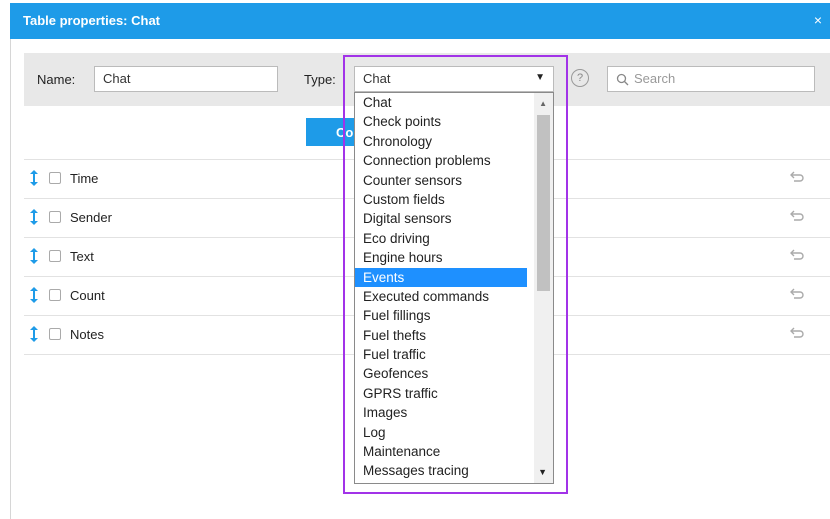 The width and height of the screenshot is (830, 519). I want to click on dropdown-option: Eco driving, so click(441, 238).